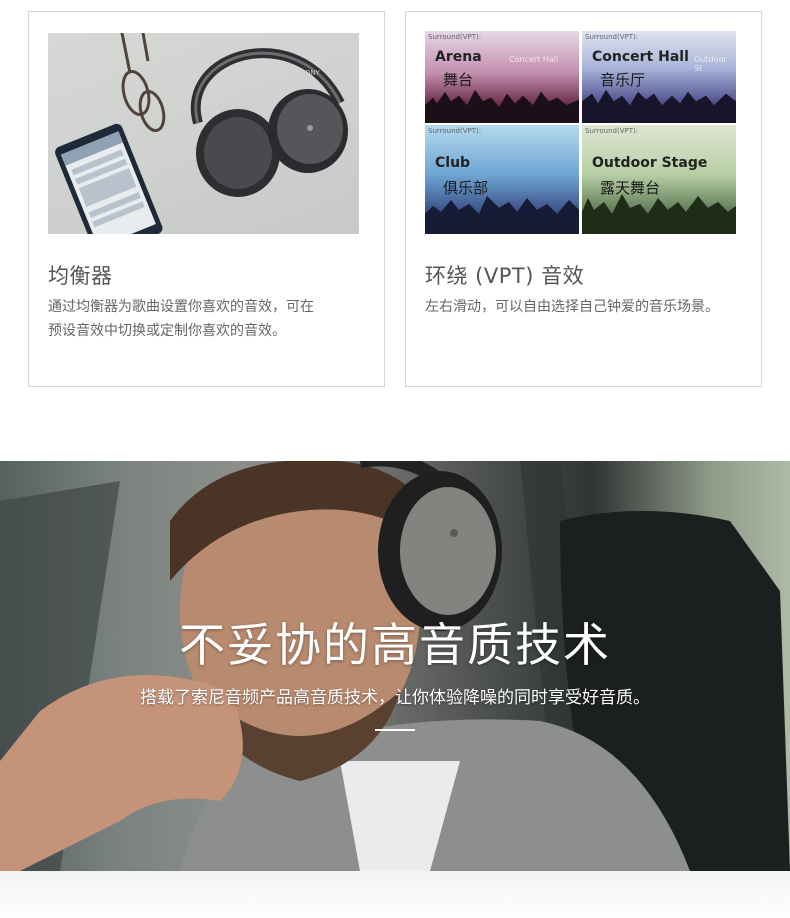 Image resolution: width=790 pixels, height=918 pixels. What do you see at coordinates (505, 276) in the screenshot?
I see `vpt-title: 环绕 (VPT) 音效` at bounding box center [505, 276].